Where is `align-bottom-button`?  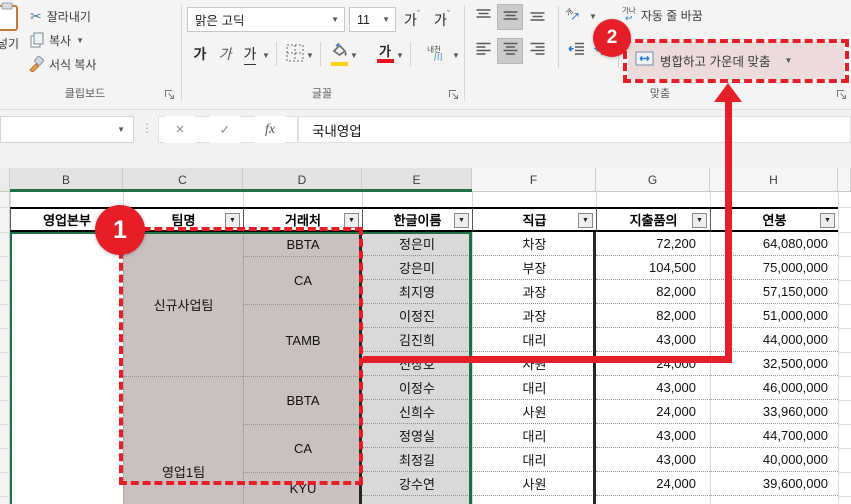
align-bottom-button is located at coordinates (537, 17).